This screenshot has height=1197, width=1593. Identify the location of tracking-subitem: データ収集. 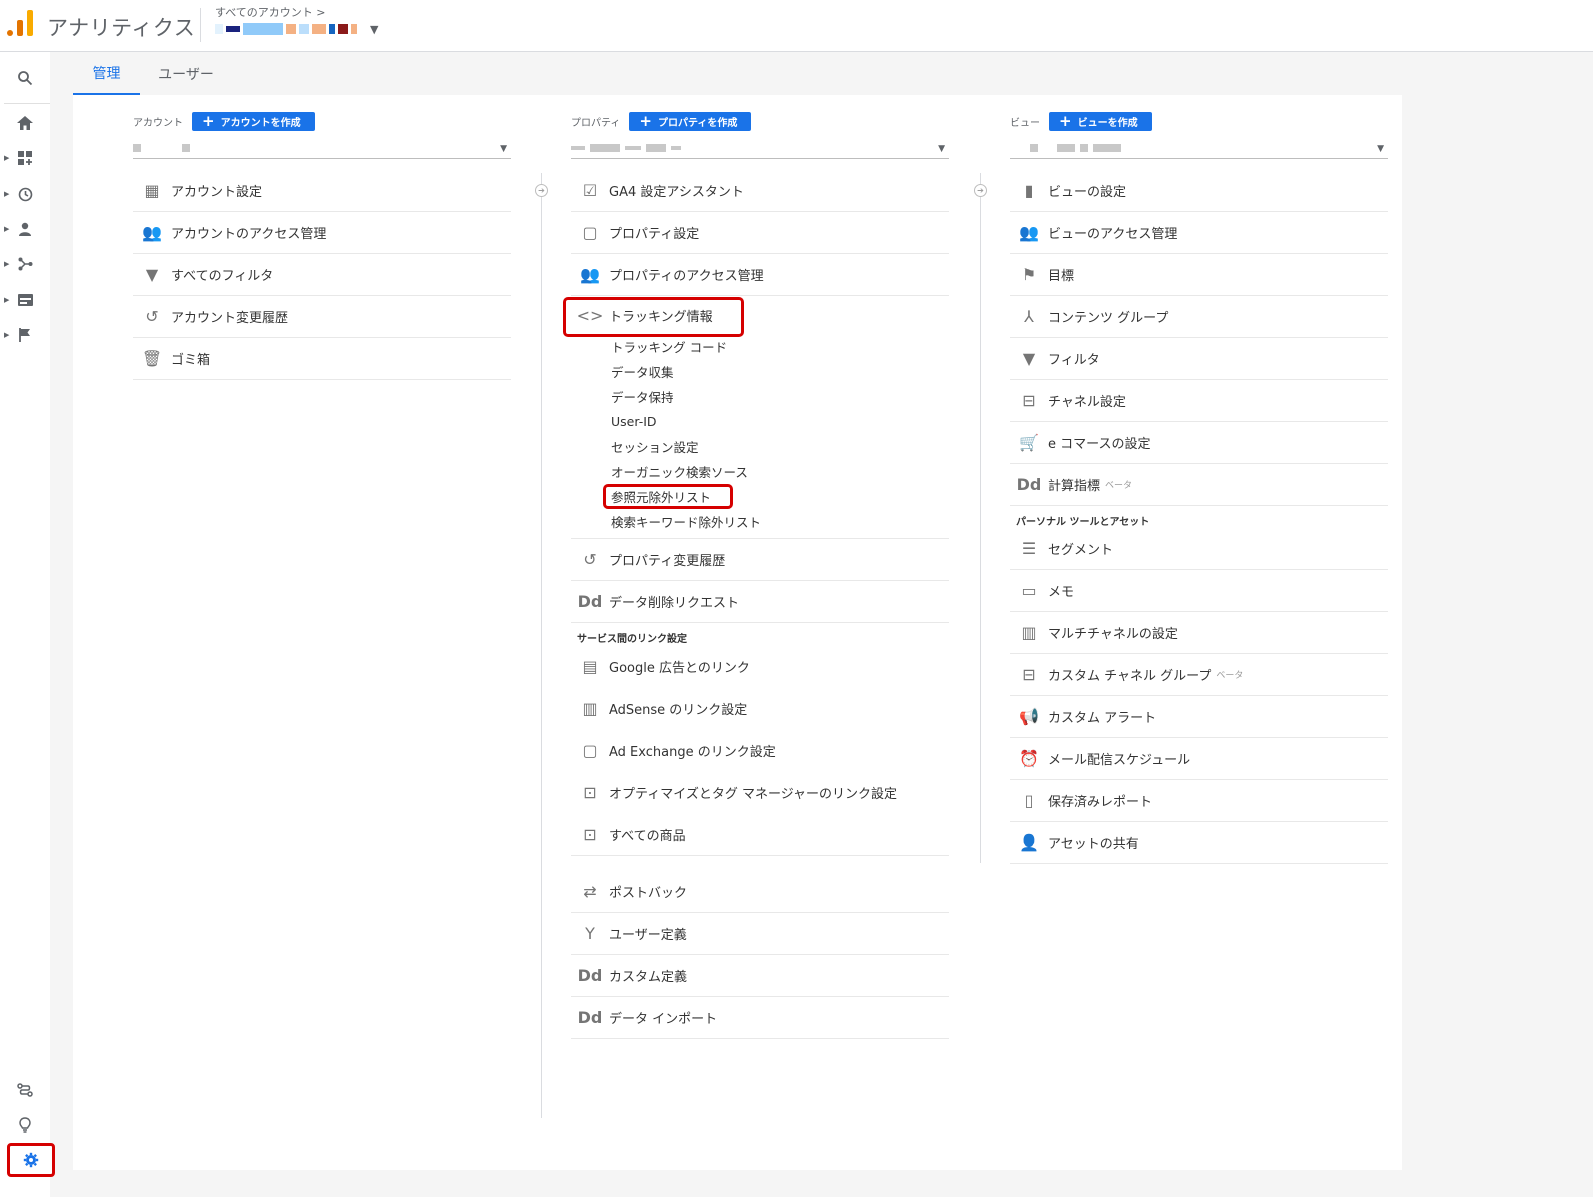
(760, 371).